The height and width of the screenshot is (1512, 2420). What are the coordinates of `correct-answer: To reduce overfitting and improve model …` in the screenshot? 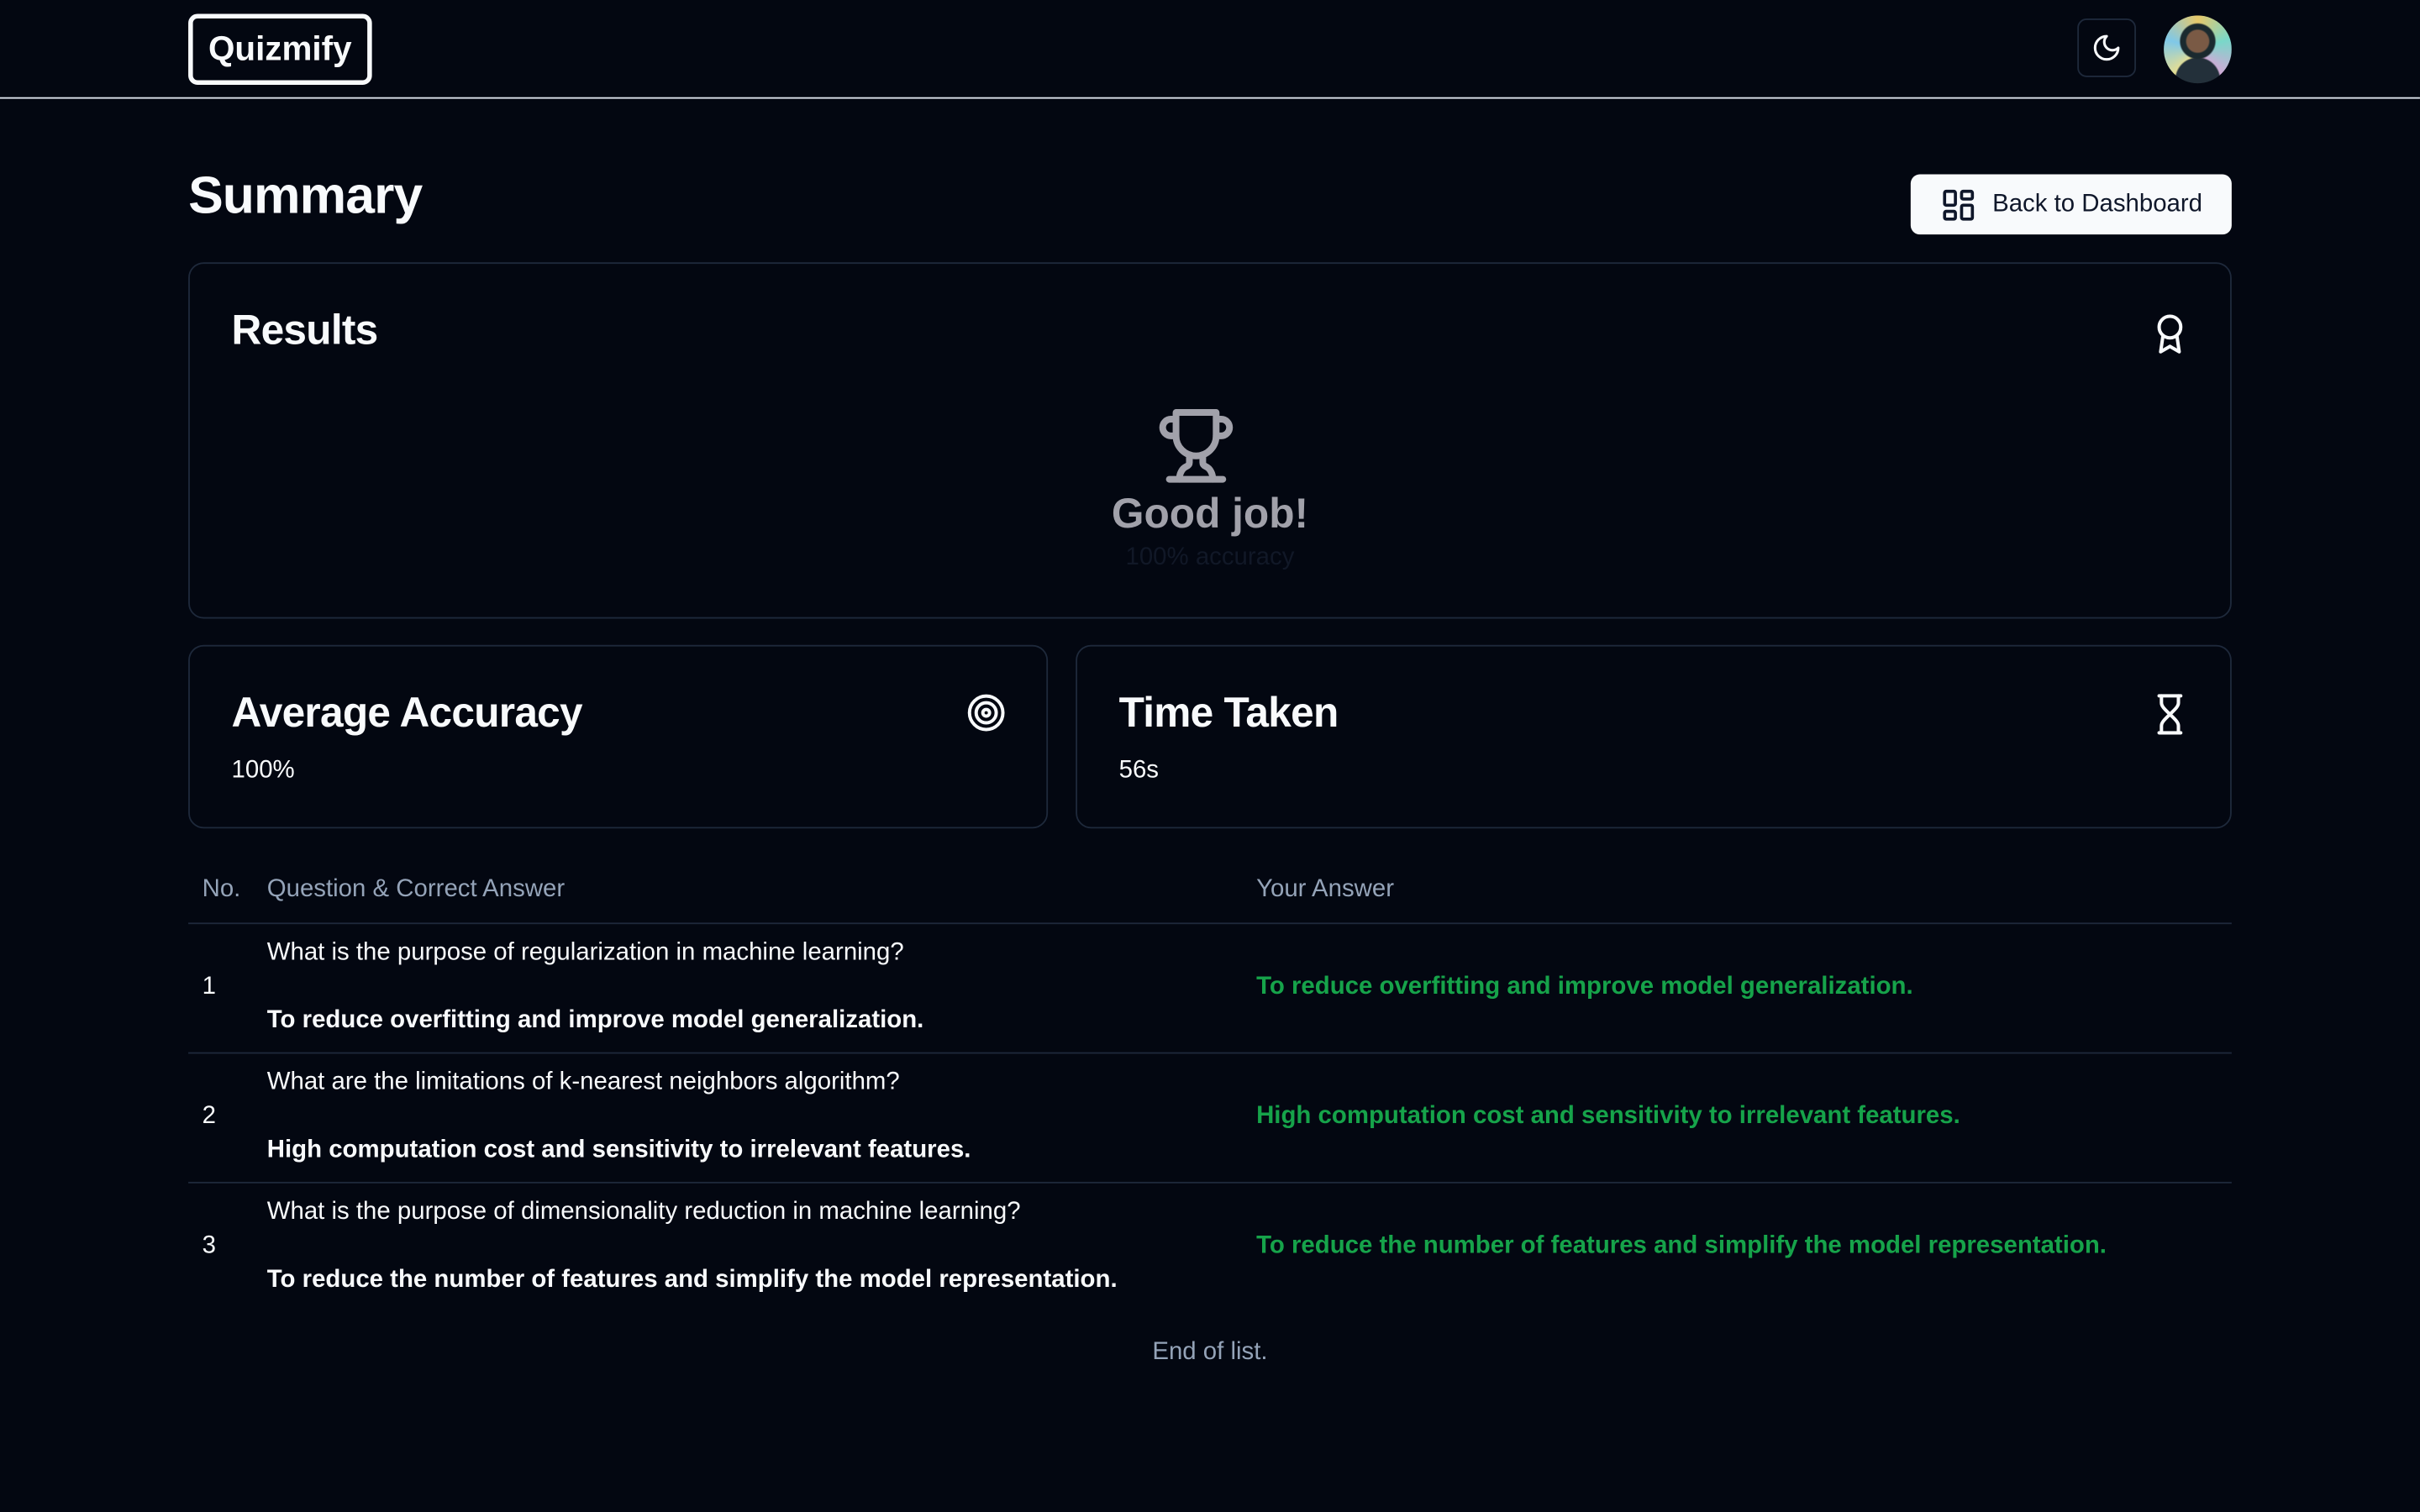 It's located at (595, 1020).